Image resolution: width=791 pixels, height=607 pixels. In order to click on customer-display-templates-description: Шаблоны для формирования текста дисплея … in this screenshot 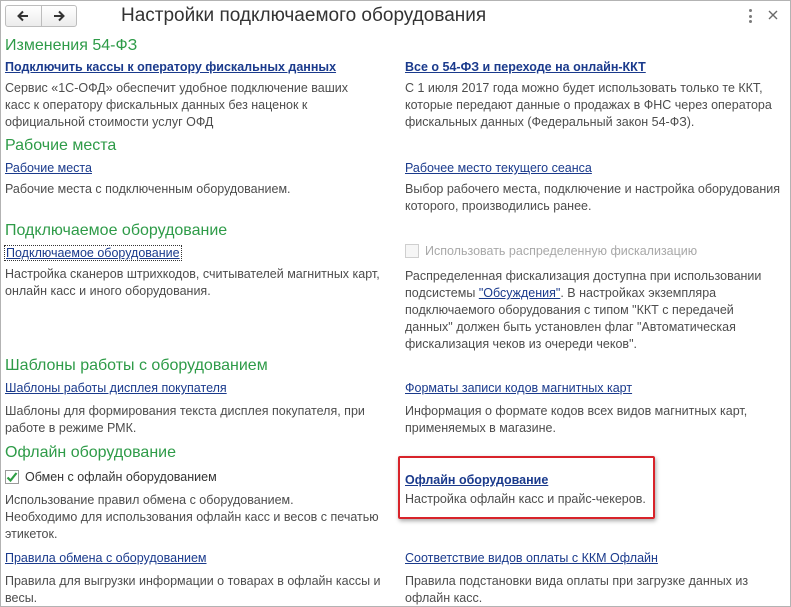, I will do `click(185, 419)`.